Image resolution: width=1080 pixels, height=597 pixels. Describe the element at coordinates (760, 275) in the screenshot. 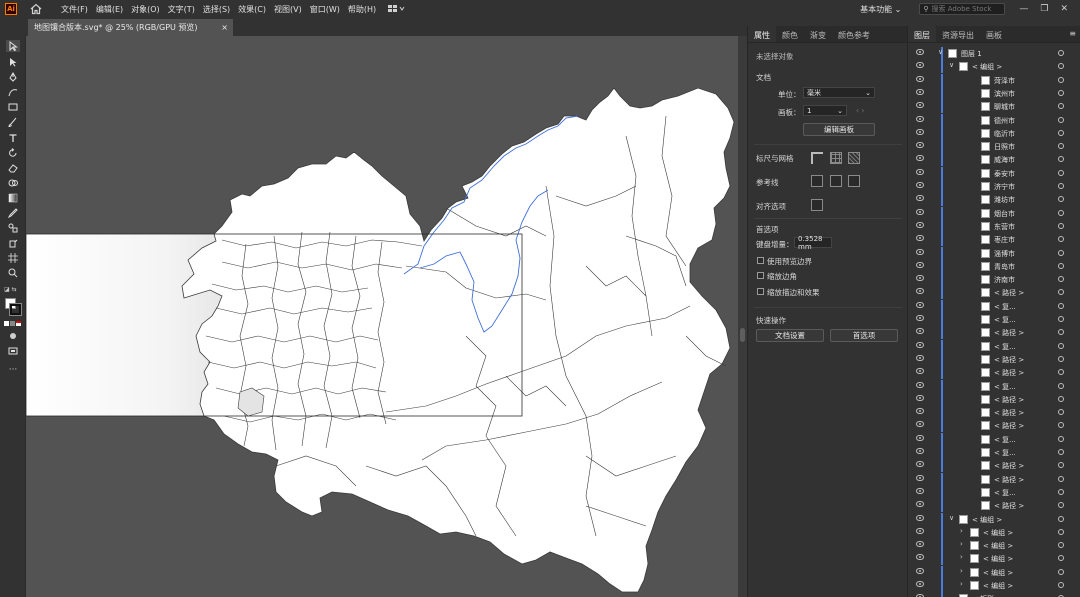

I see `scale-corners-checkbox` at that location.